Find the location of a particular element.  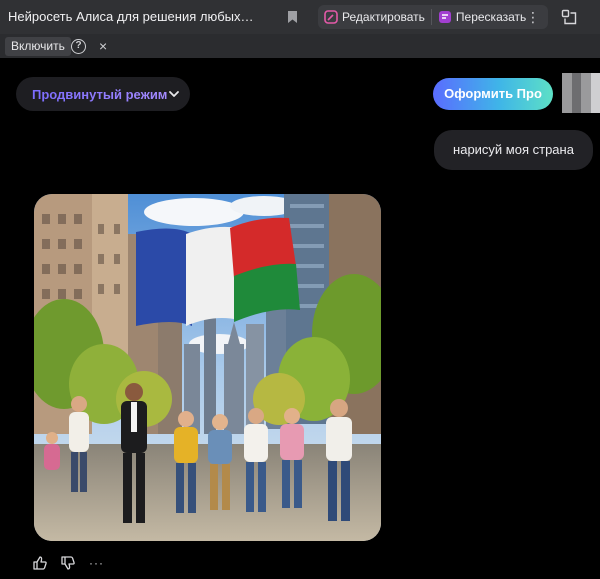

thumbs-down-icon is located at coordinates (68, 563).